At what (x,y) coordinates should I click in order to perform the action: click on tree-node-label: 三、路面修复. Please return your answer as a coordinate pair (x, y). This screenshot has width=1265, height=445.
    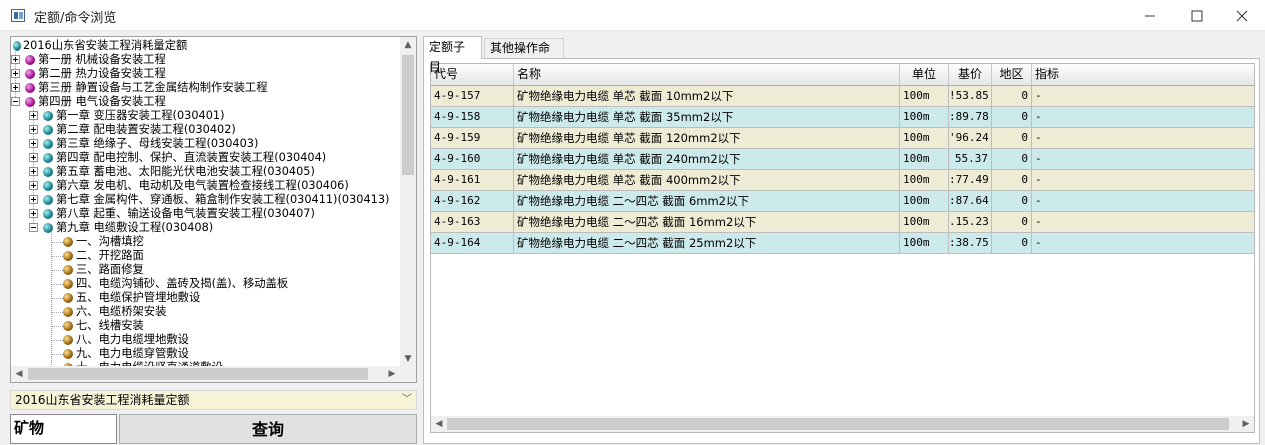
    Looking at the image, I should click on (110, 269).